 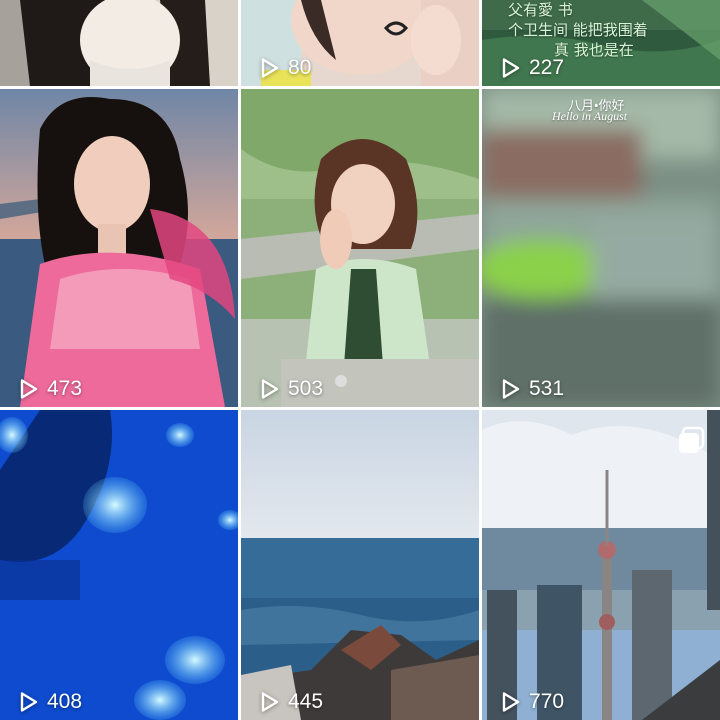 I want to click on overlay-line: 真 我也是在, so click(x=594, y=50).